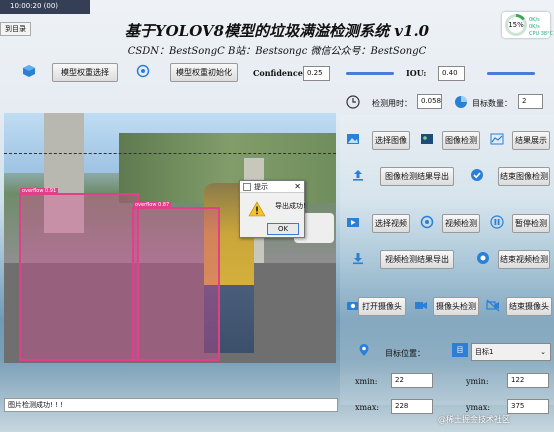 This screenshot has height=432, width=554. Describe the element at coordinates (353, 139) in the screenshot. I see `image-icon` at that location.